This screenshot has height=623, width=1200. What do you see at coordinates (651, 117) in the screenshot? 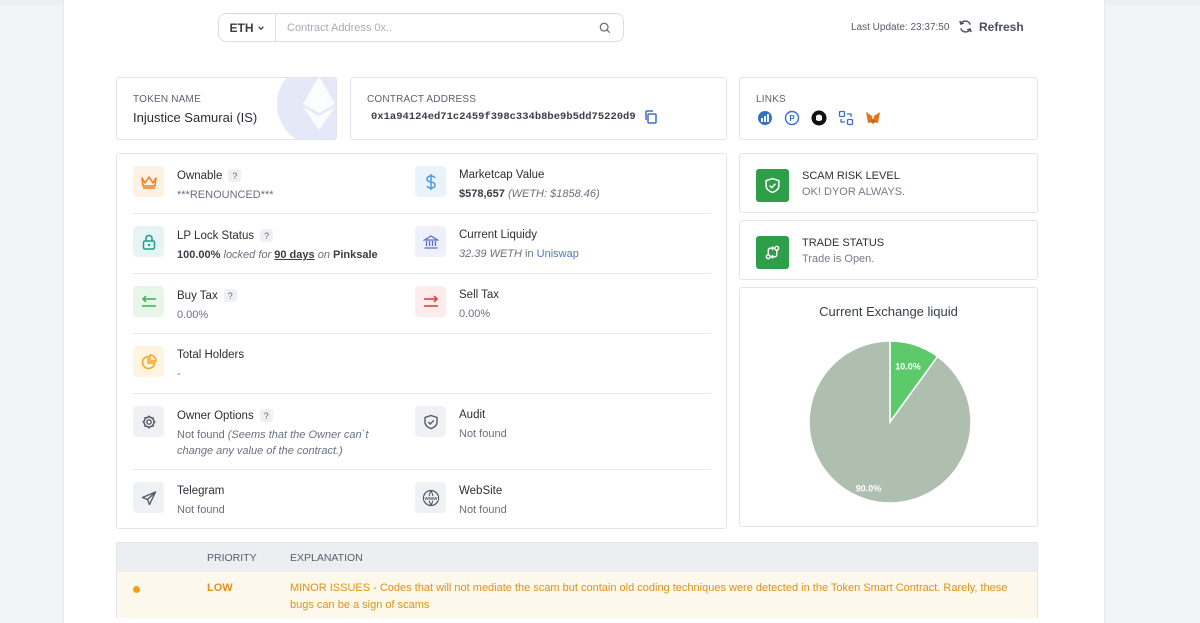
I see `copy-icon` at bounding box center [651, 117].